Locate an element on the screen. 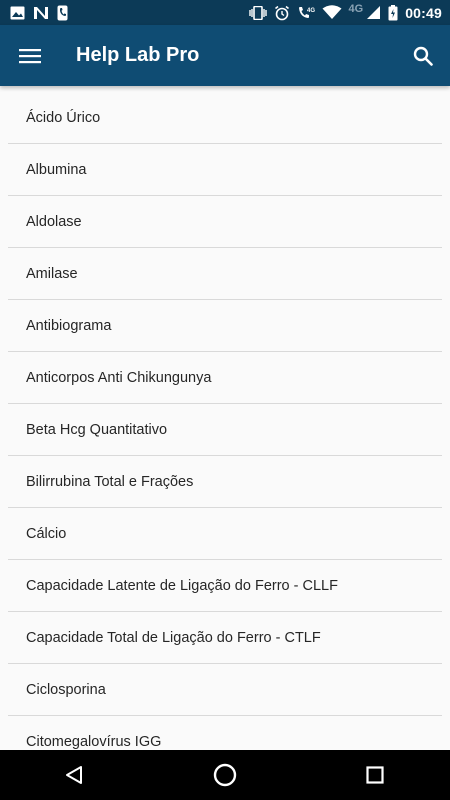  menu-button is located at coordinates (30, 55).